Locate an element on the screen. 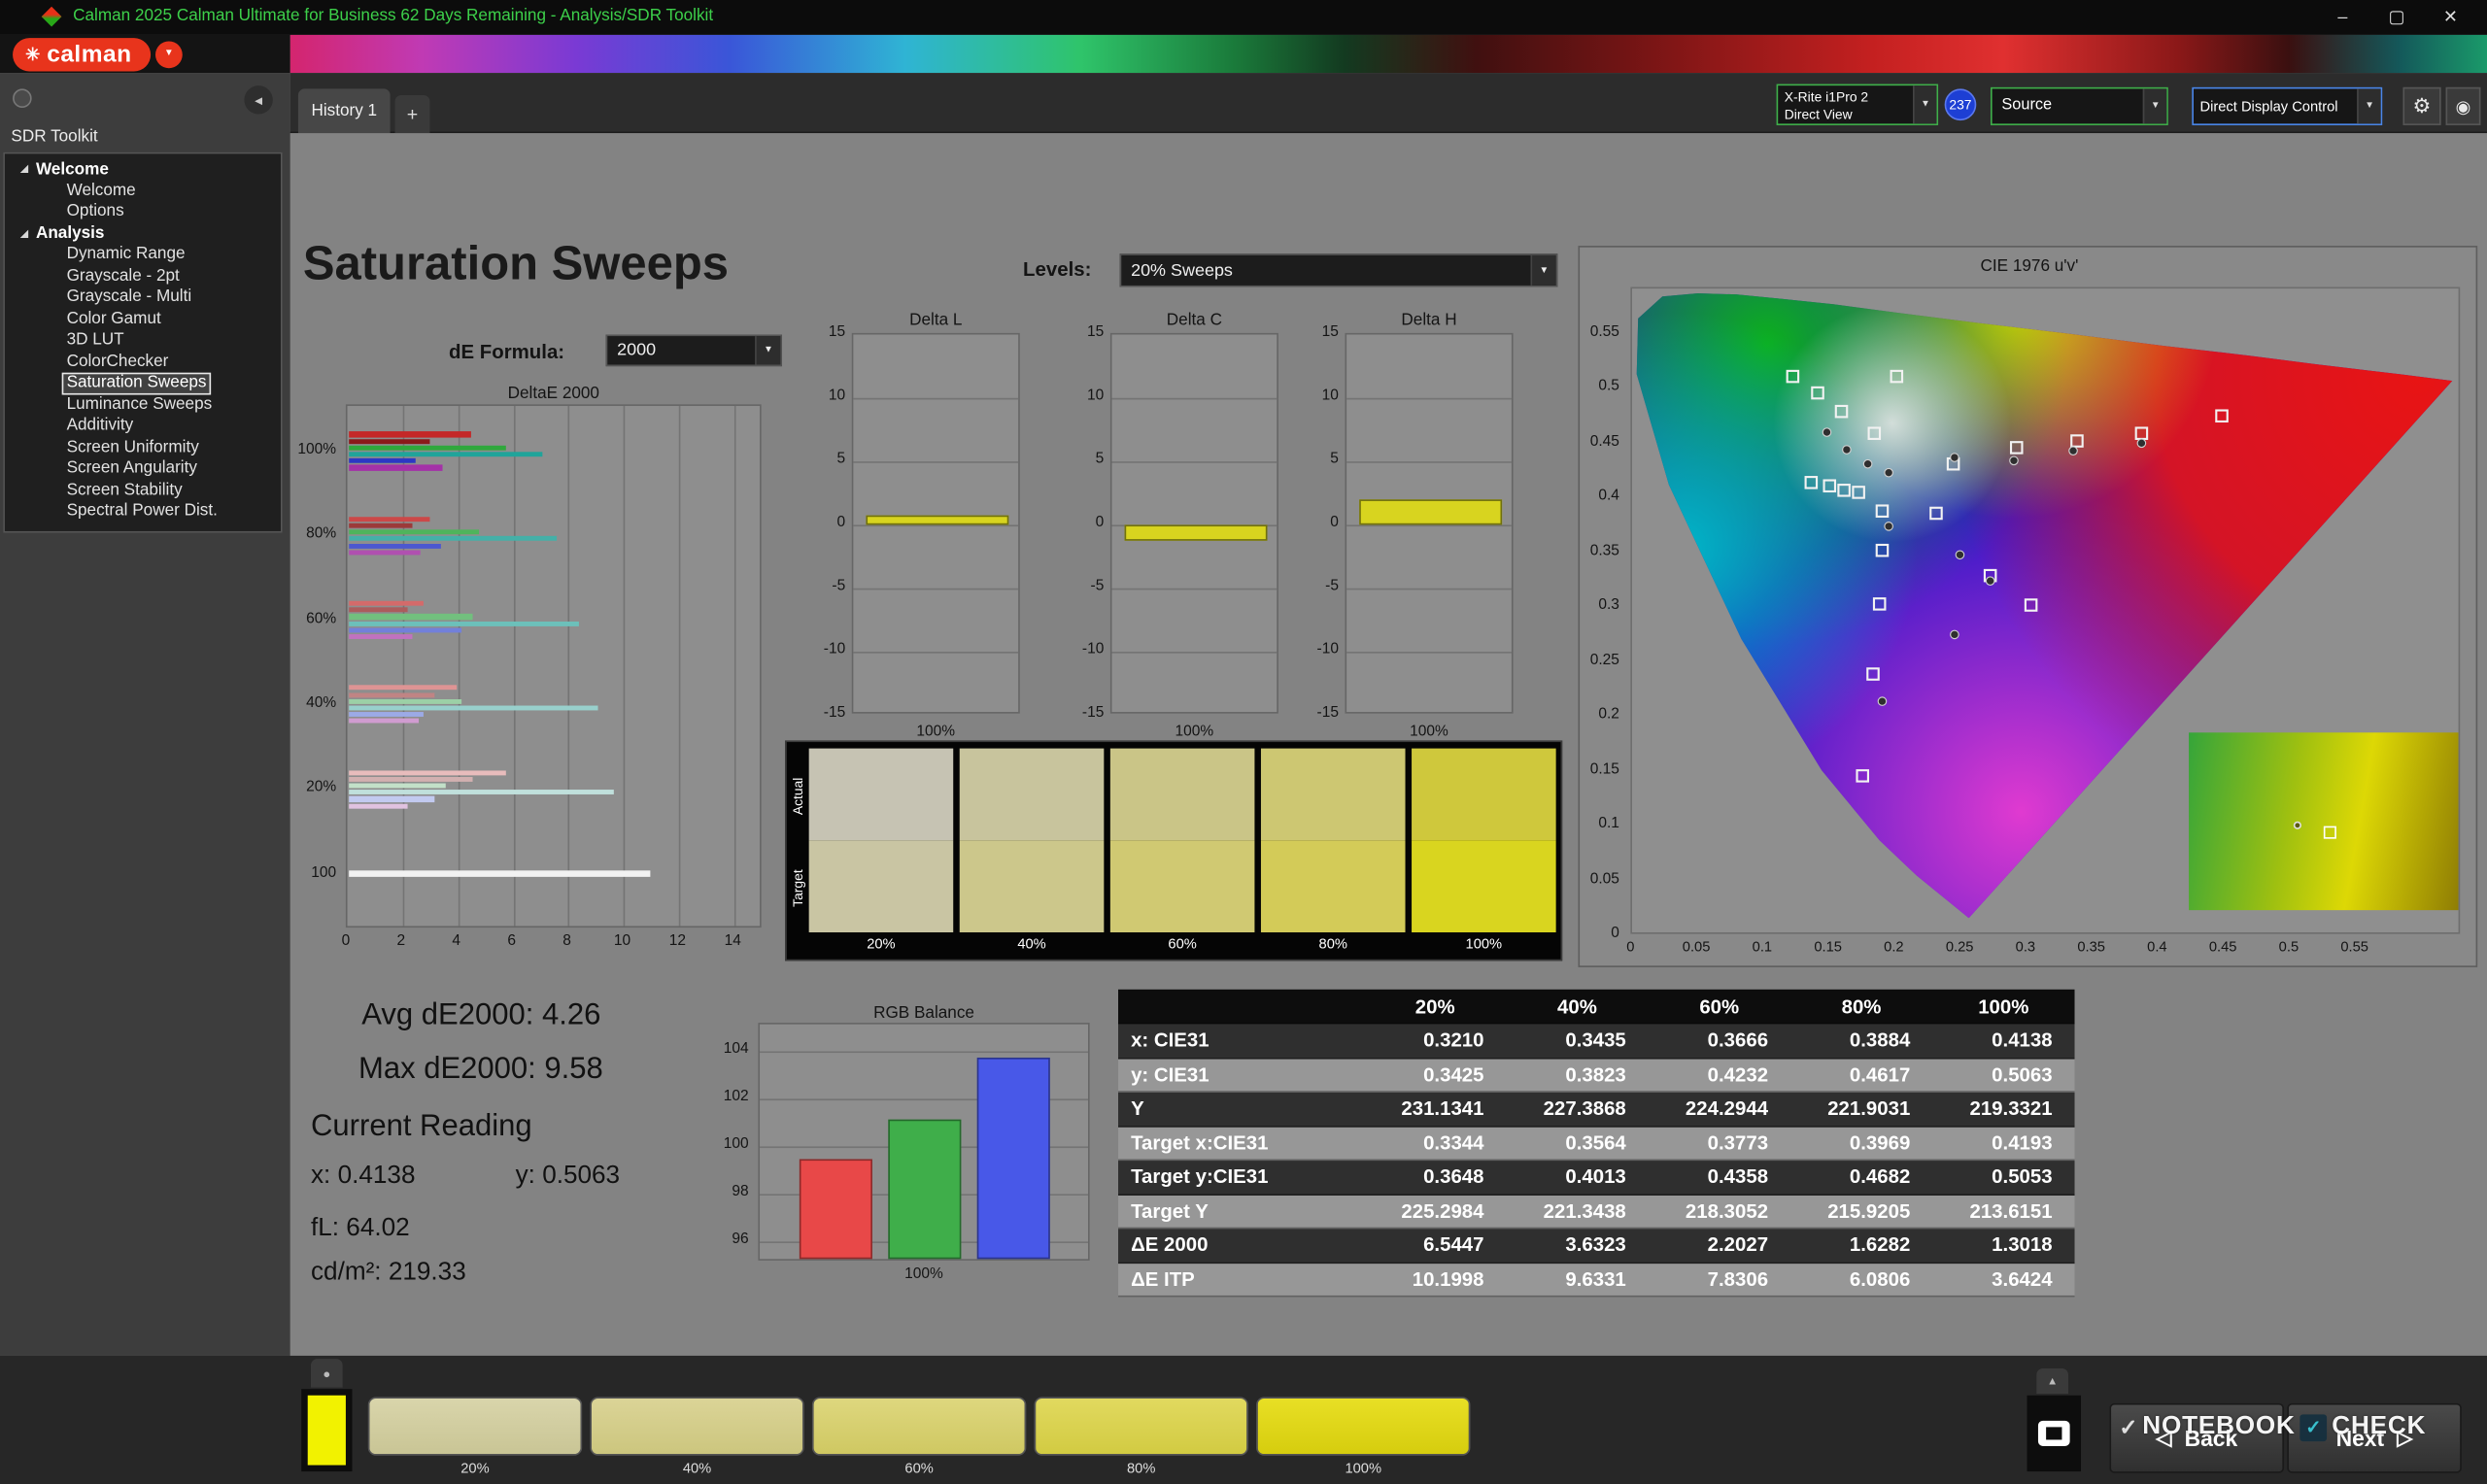  rgb-ytick: 102 is located at coordinates (736, 1096).